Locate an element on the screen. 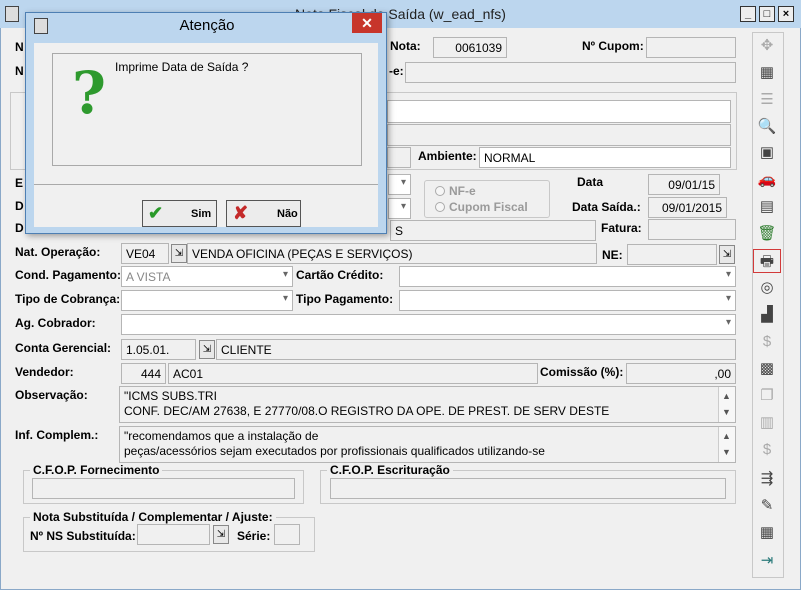 This screenshot has height=590, width=801. gift-icon: ▣ is located at coordinates (767, 153).